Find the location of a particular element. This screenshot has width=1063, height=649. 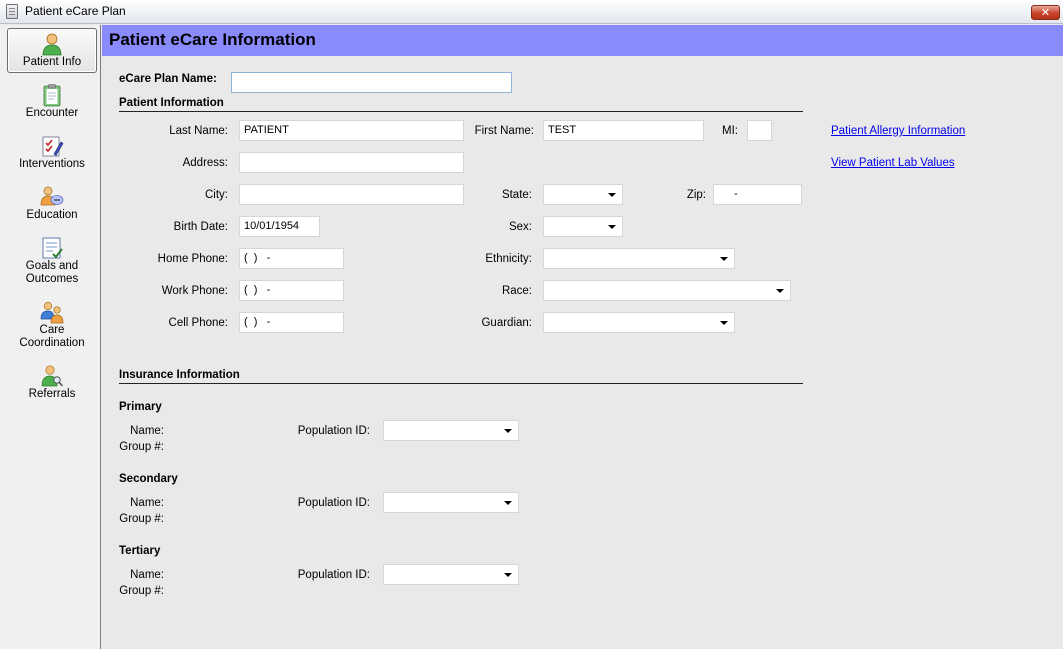

sidebar-item-care-coordination: Care Coordination is located at coordinates (52, 326).